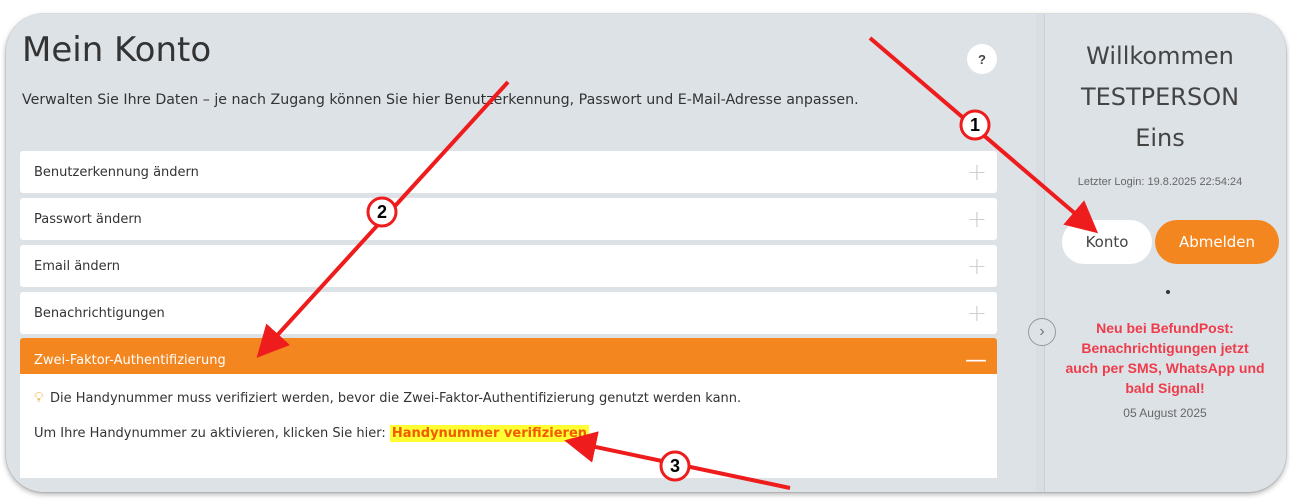  I want to click on logout-button: Abmelden, so click(1217, 242).